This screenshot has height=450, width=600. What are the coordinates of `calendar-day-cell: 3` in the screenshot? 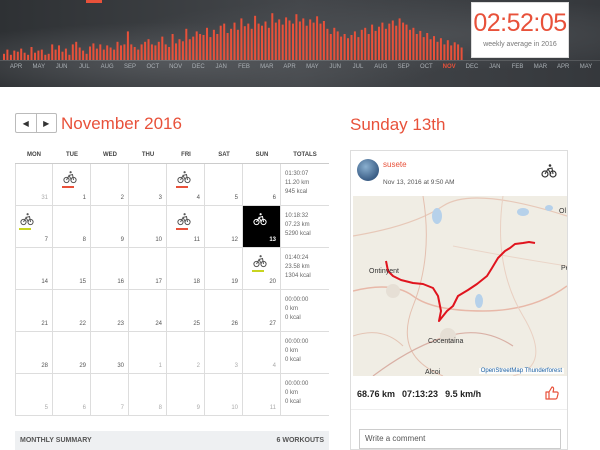 It's located at (148, 184).